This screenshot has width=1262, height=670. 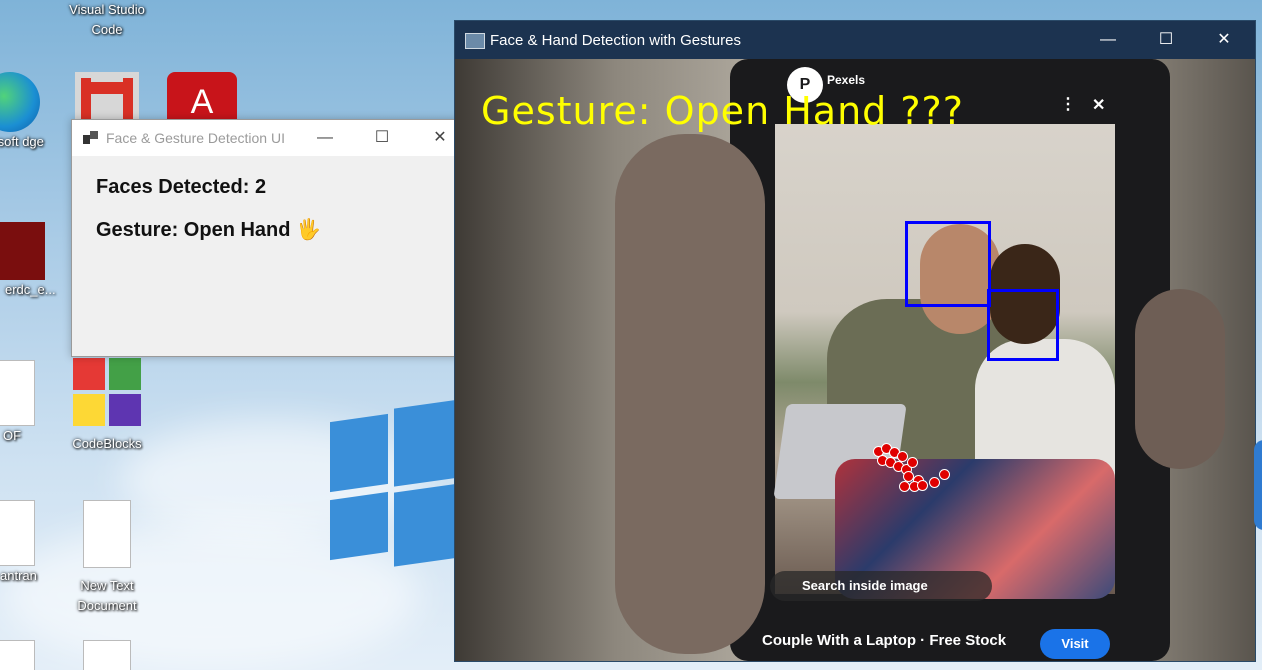 I want to click on archive-icon, so click(x=22, y=251).